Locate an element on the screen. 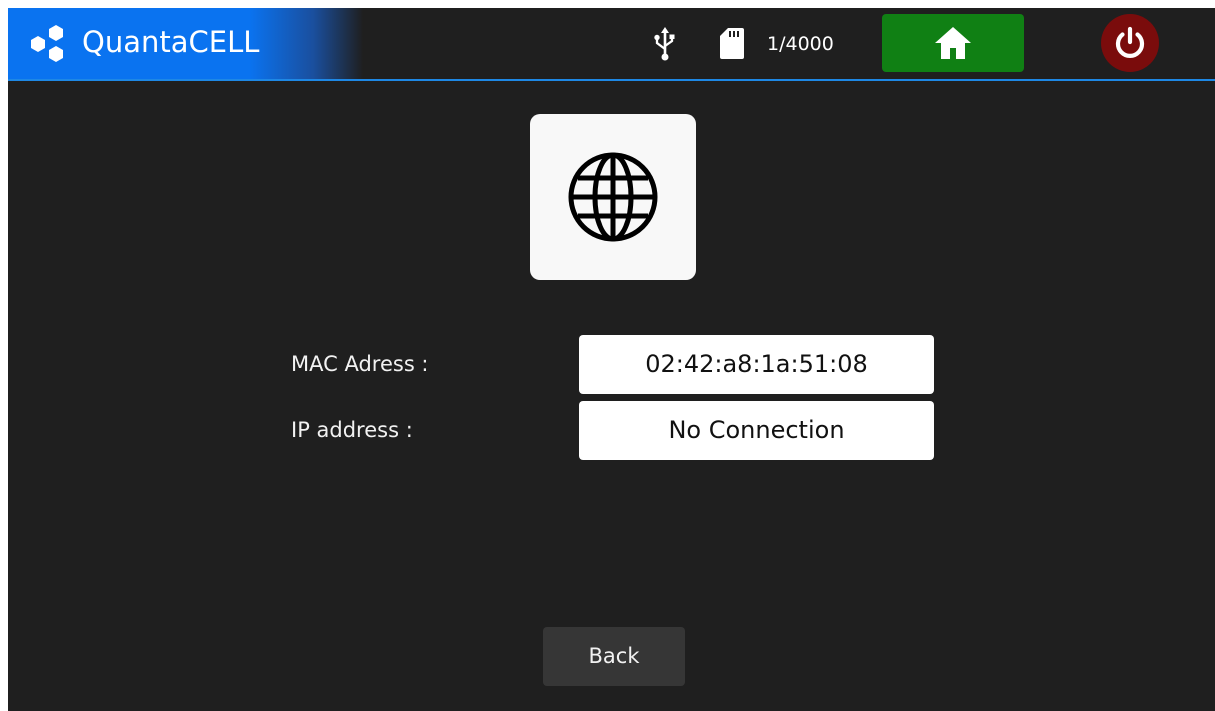 Image resolution: width=1215 pixels, height=711 pixels. network-tile is located at coordinates (613, 197).